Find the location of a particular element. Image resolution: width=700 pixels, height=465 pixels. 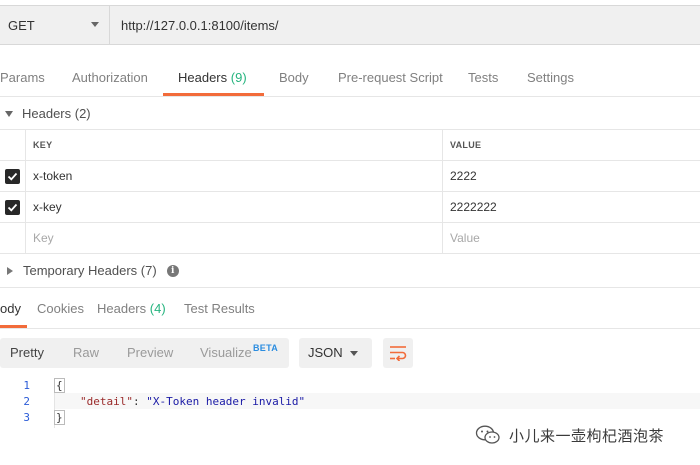

tab-label: Authorization is located at coordinates (110, 77).